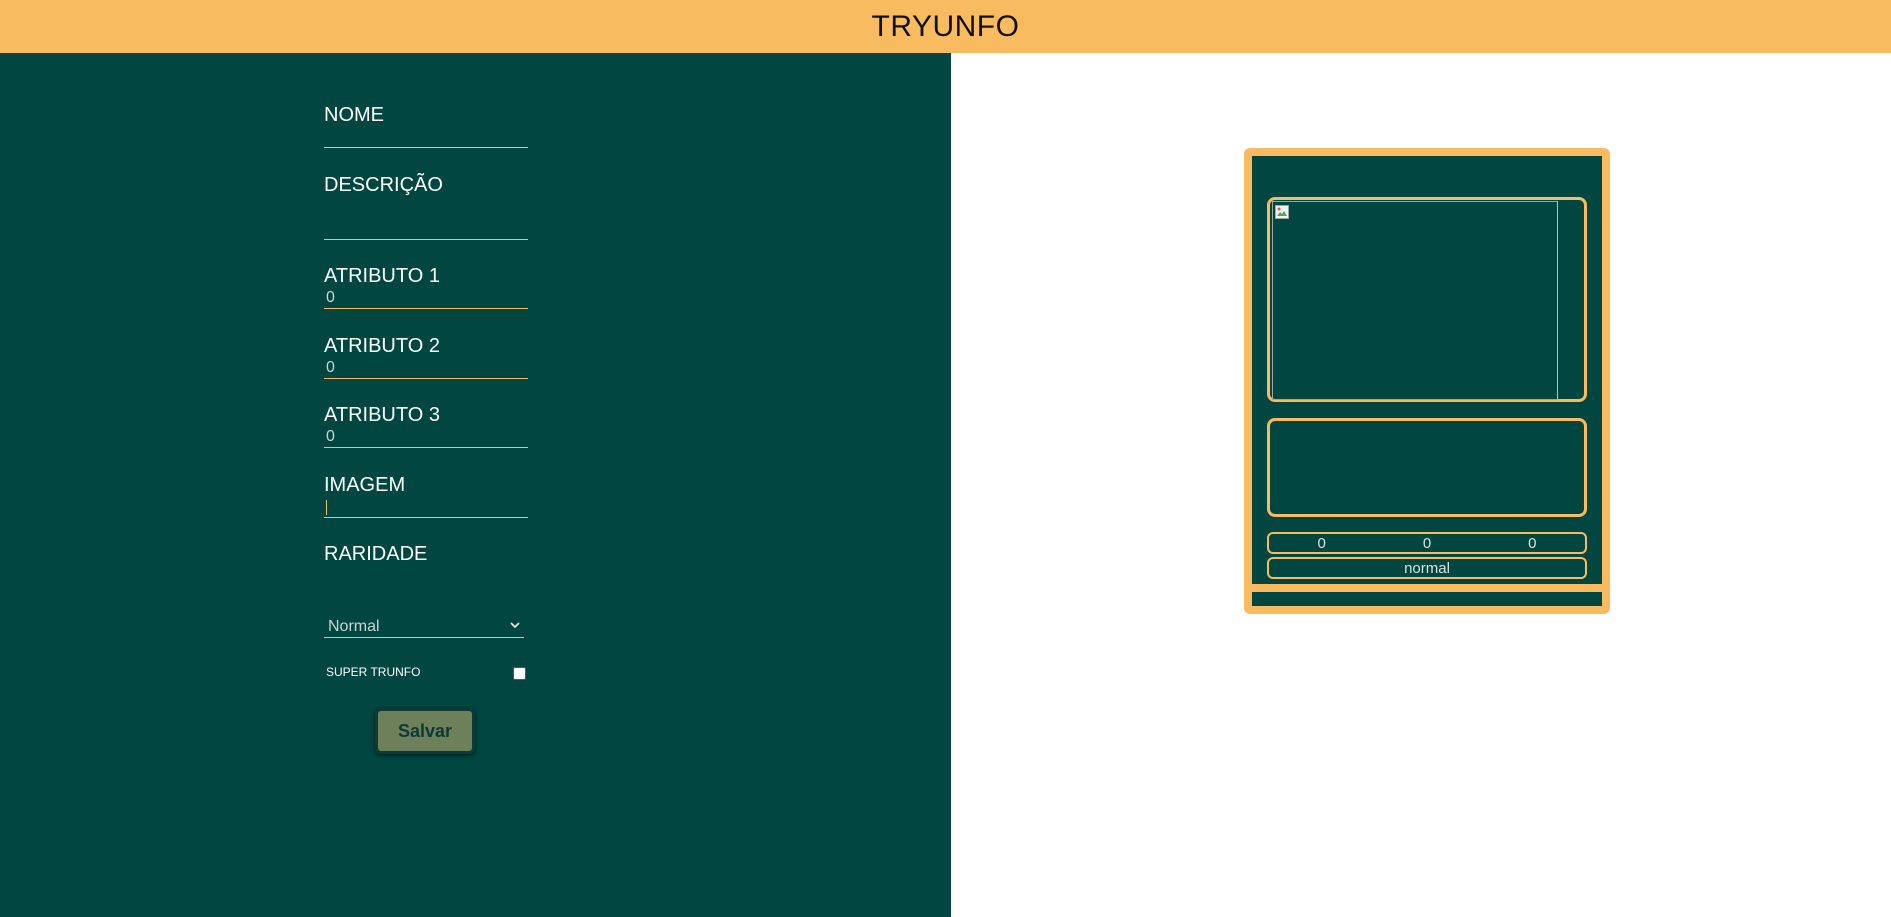  What do you see at coordinates (383, 185) in the screenshot?
I see `description-label: DESCRIÇÃO` at bounding box center [383, 185].